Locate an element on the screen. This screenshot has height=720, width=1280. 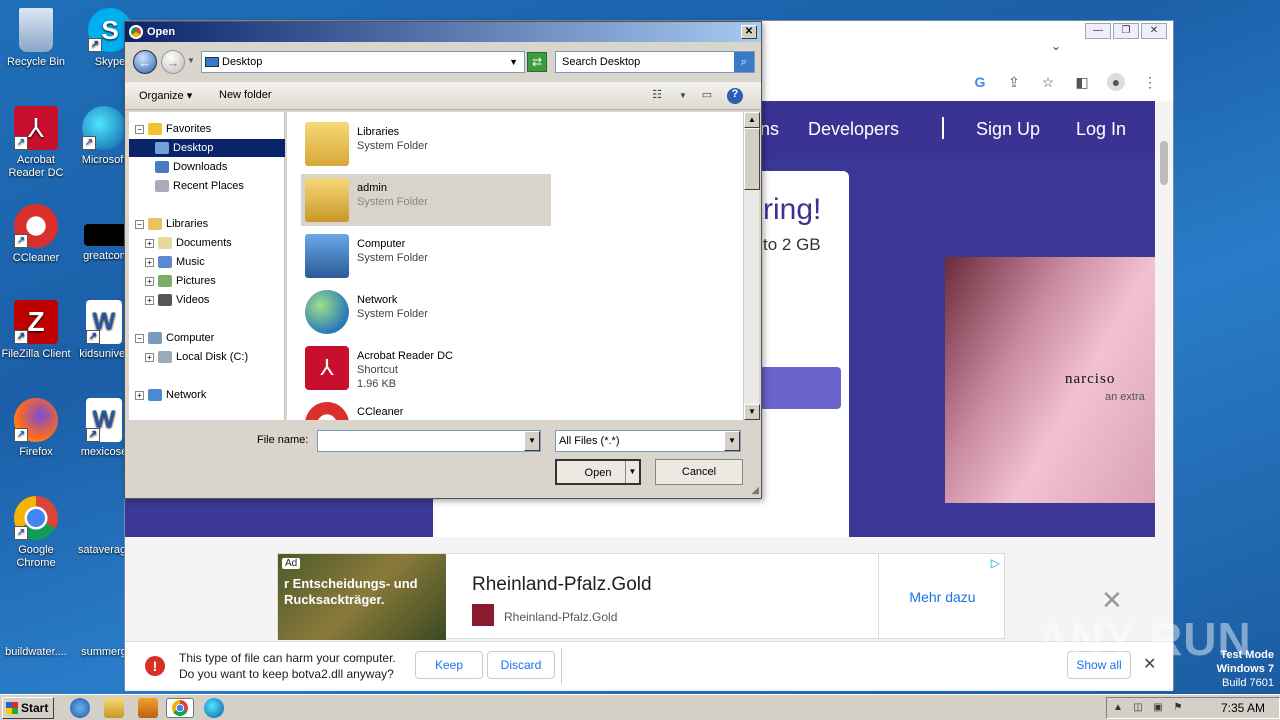
profile-avatar-icon: ● is located at coordinates (1116, 82).